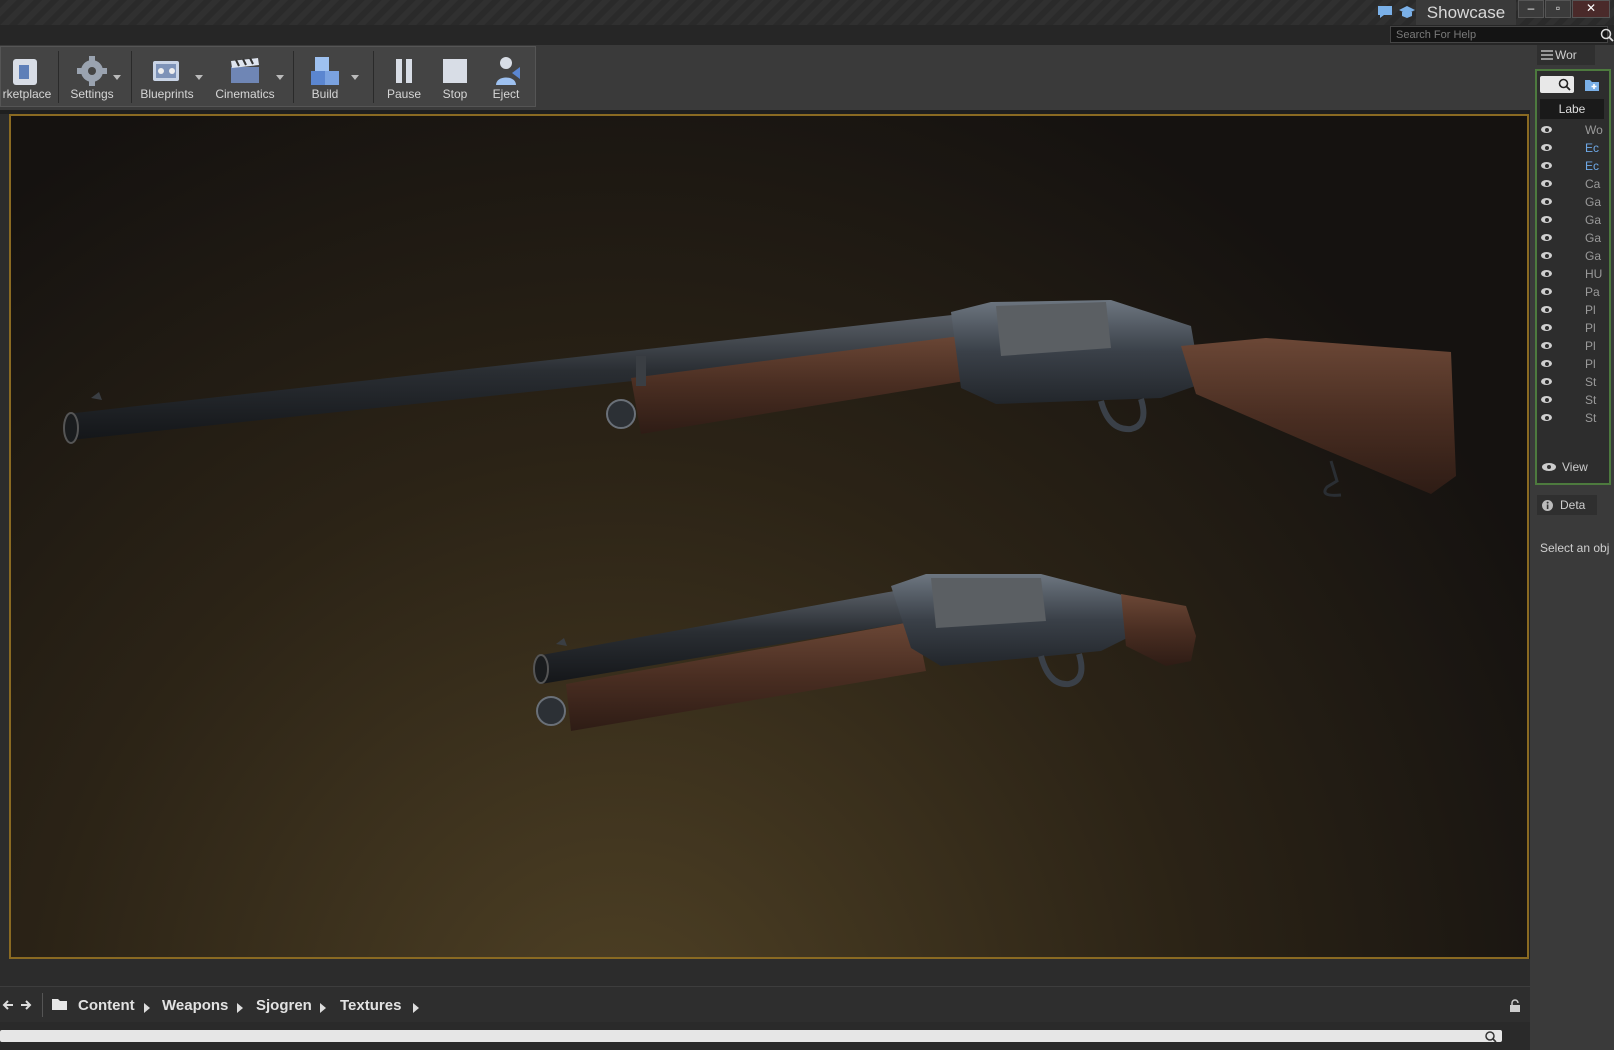  I want to click on pause-button: Pause, so click(404, 77).